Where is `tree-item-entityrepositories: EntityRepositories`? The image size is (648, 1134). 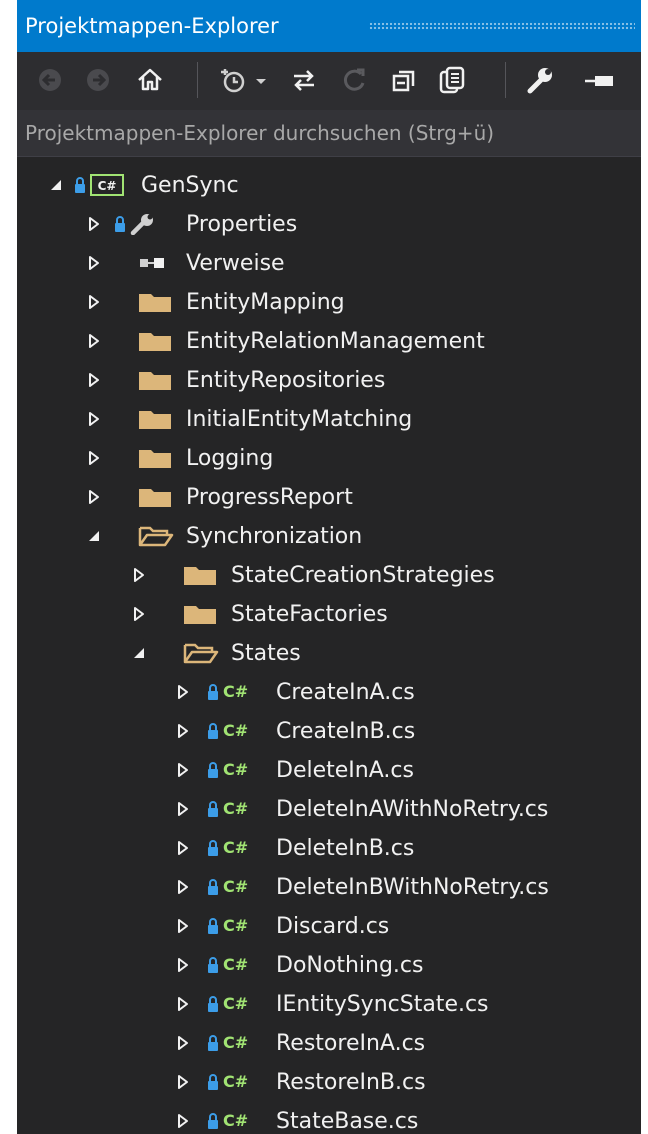
tree-item-entityrepositories: EntityRepositories is located at coordinates (329, 380).